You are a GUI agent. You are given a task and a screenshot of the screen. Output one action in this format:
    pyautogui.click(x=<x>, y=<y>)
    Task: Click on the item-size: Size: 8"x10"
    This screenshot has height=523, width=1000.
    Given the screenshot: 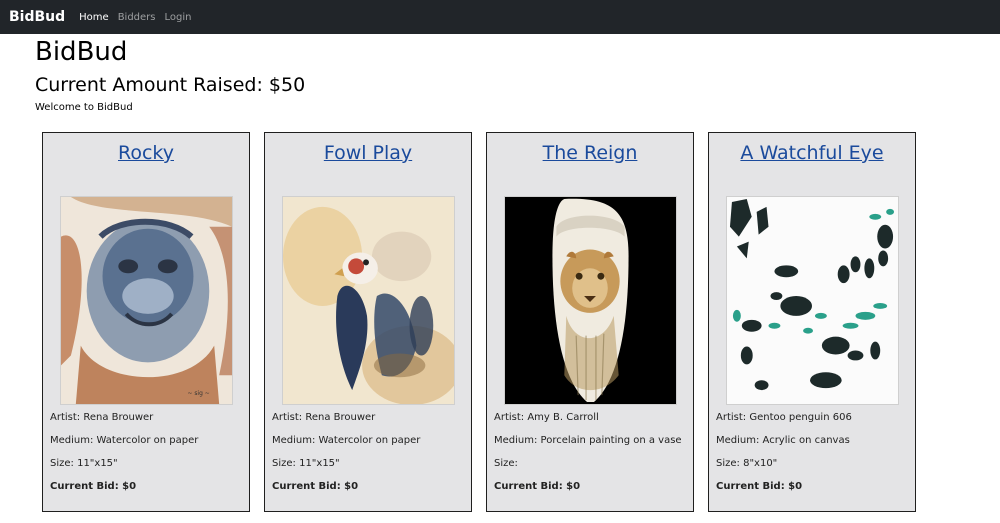 What is the action you would take?
    pyautogui.click(x=747, y=463)
    